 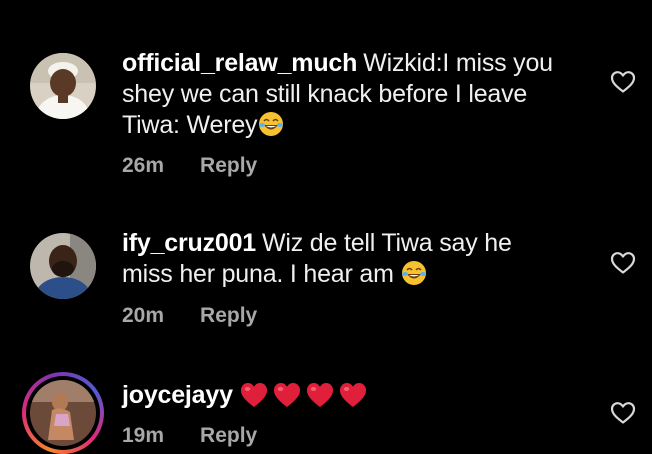 I want to click on heart-emojis, so click(x=305, y=395).